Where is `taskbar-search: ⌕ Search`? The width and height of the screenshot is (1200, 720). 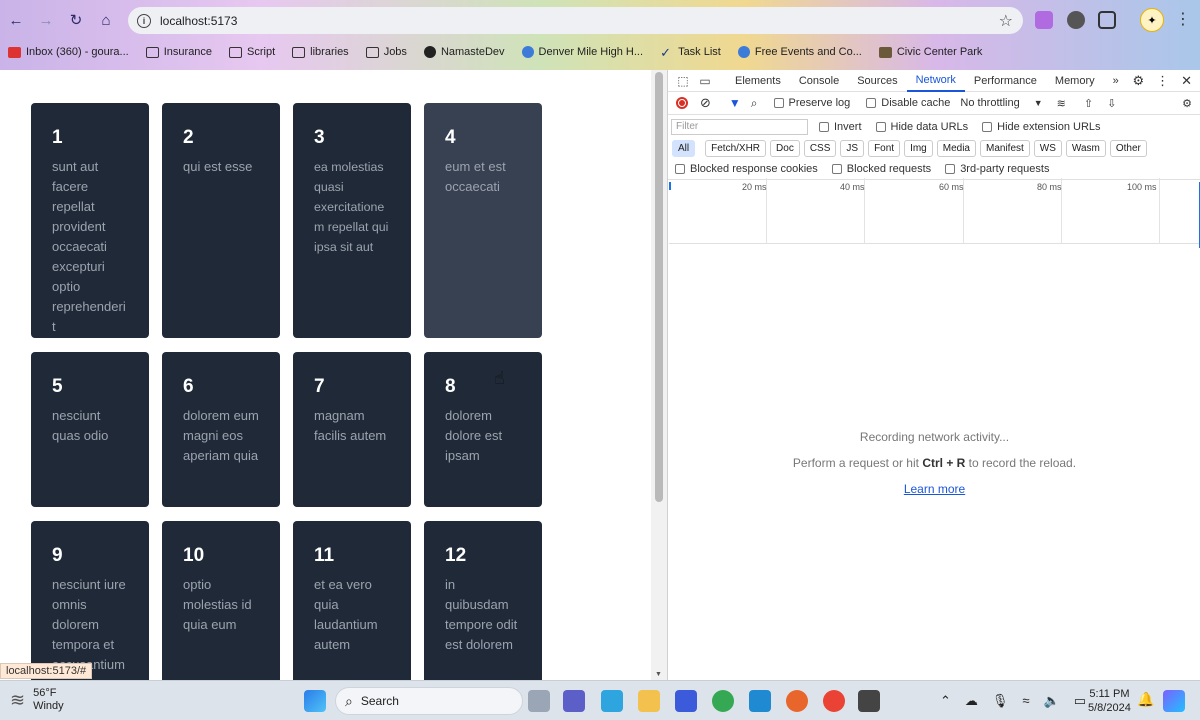 taskbar-search: ⌕ Search is located at coordinates (429, 701).